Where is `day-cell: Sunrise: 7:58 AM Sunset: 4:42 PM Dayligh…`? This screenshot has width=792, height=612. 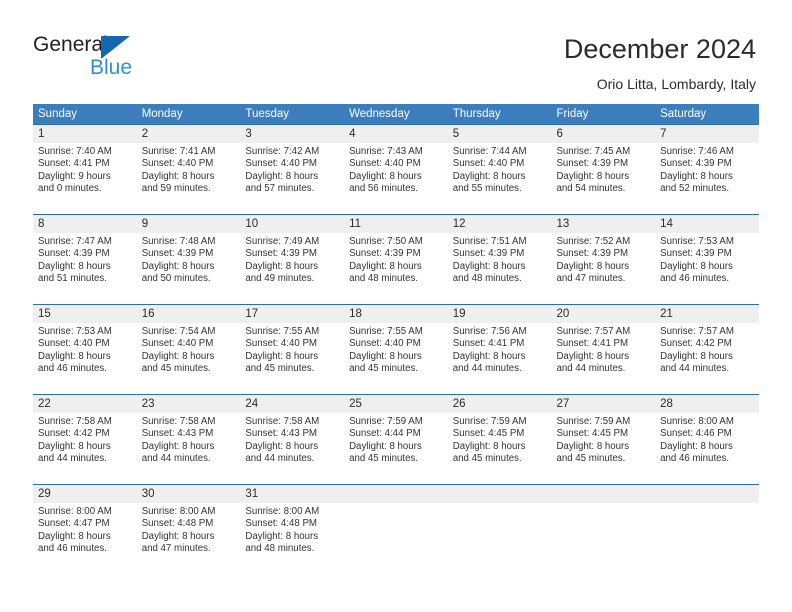 day-cell: Sunrise: 7:58 AM Sunset: 4:42 PM Dayligh… is located at coordinates (85, 448).